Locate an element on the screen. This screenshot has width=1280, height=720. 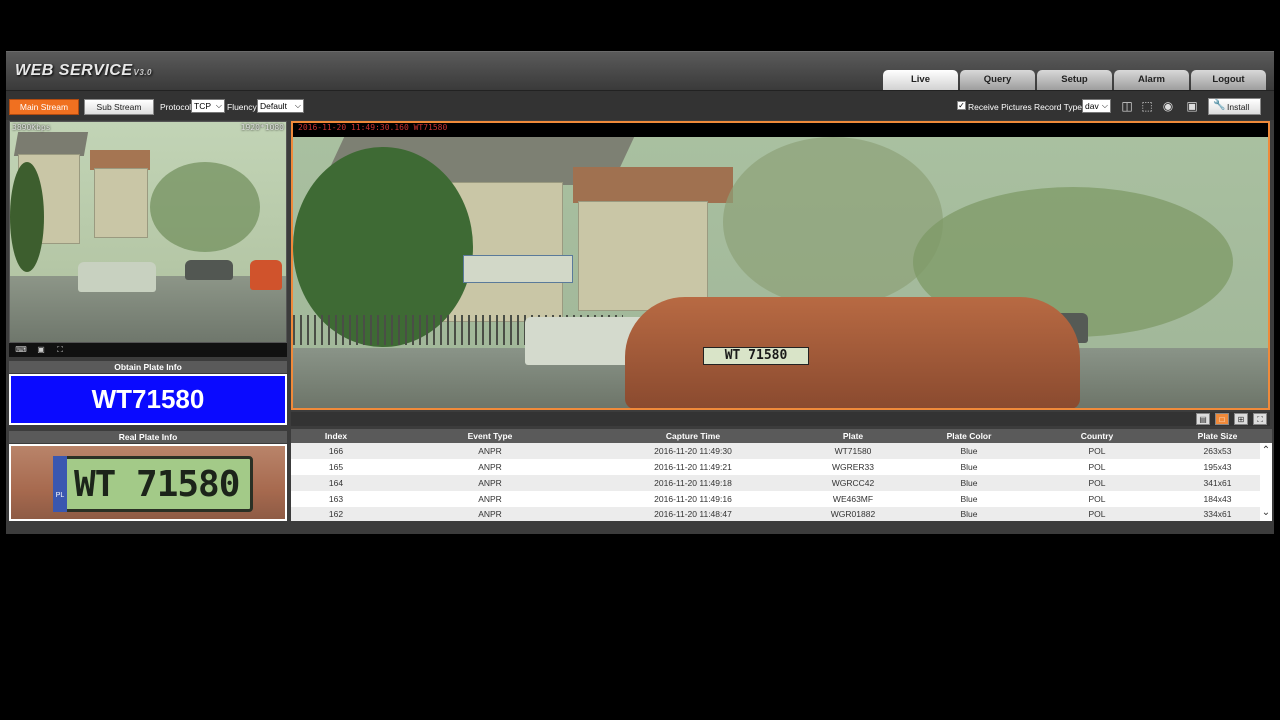
cell-index: 163 is located at coordinates (336, 499).